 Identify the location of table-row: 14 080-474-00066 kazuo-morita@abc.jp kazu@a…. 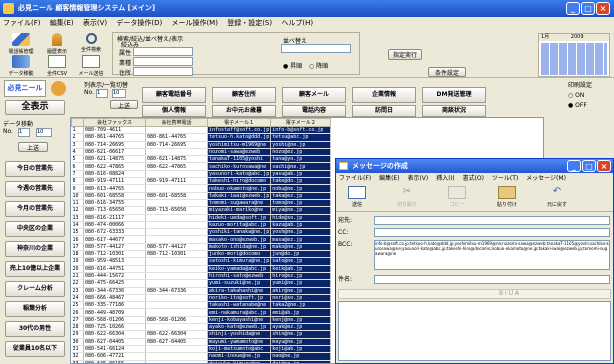
(201, 225).